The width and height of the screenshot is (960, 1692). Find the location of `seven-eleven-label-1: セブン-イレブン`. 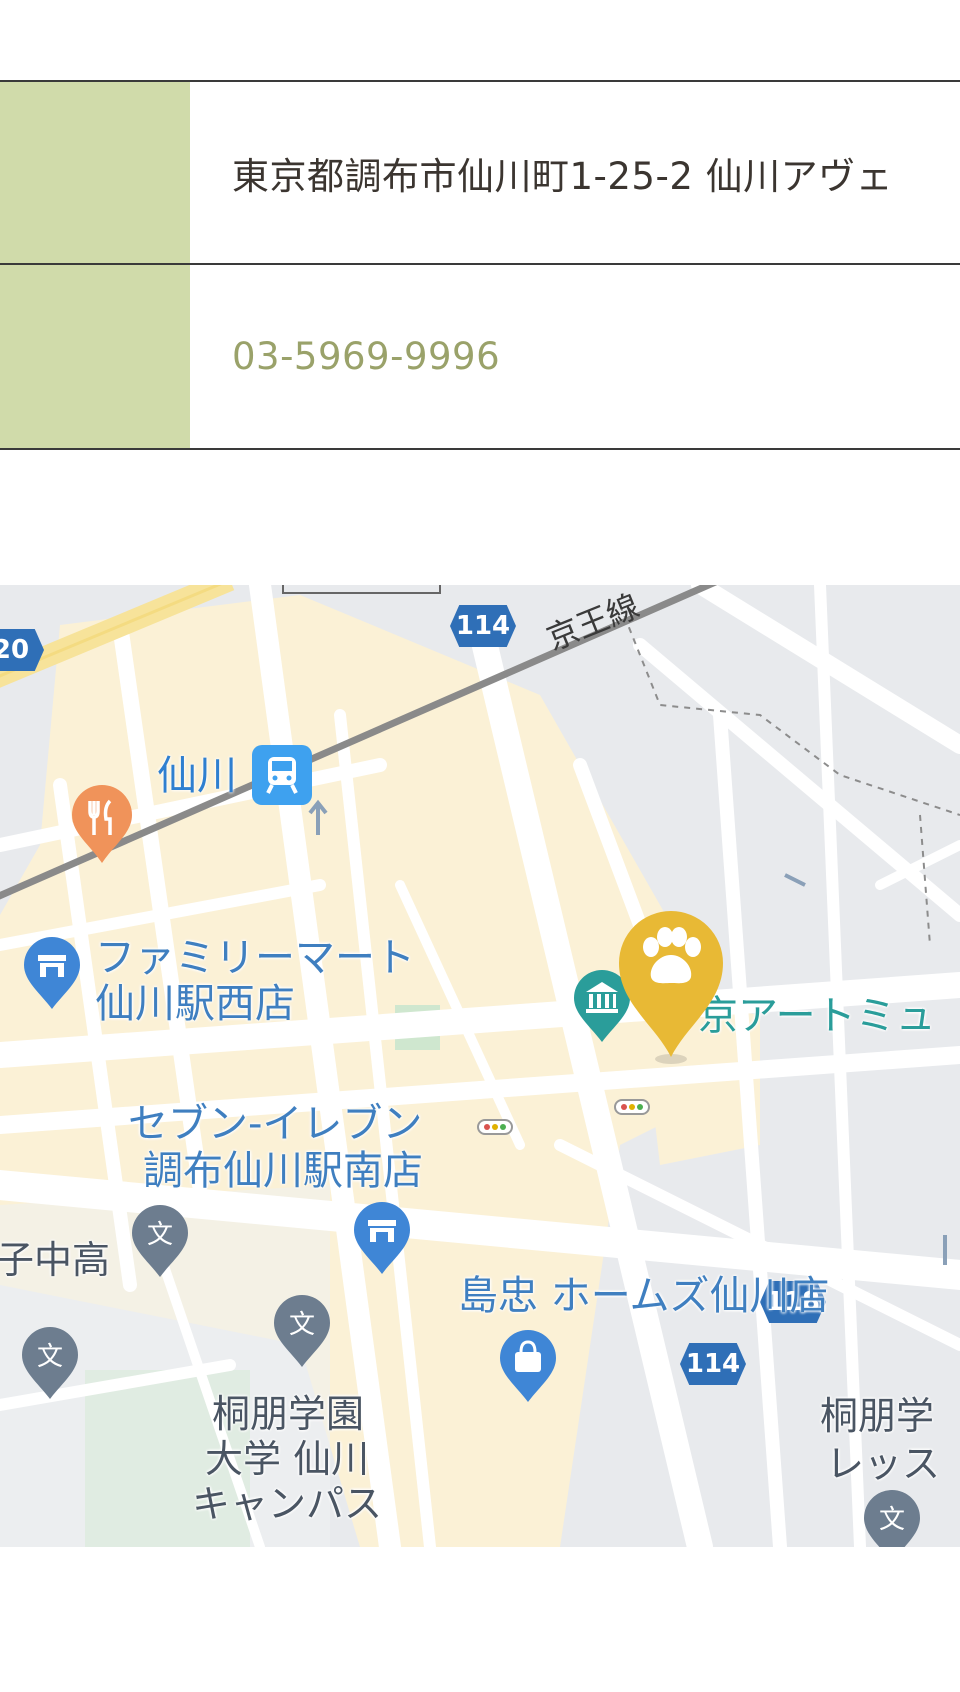

seven-eleven-label-1: セブン-イレブン is located at coordinates (275, 1124).